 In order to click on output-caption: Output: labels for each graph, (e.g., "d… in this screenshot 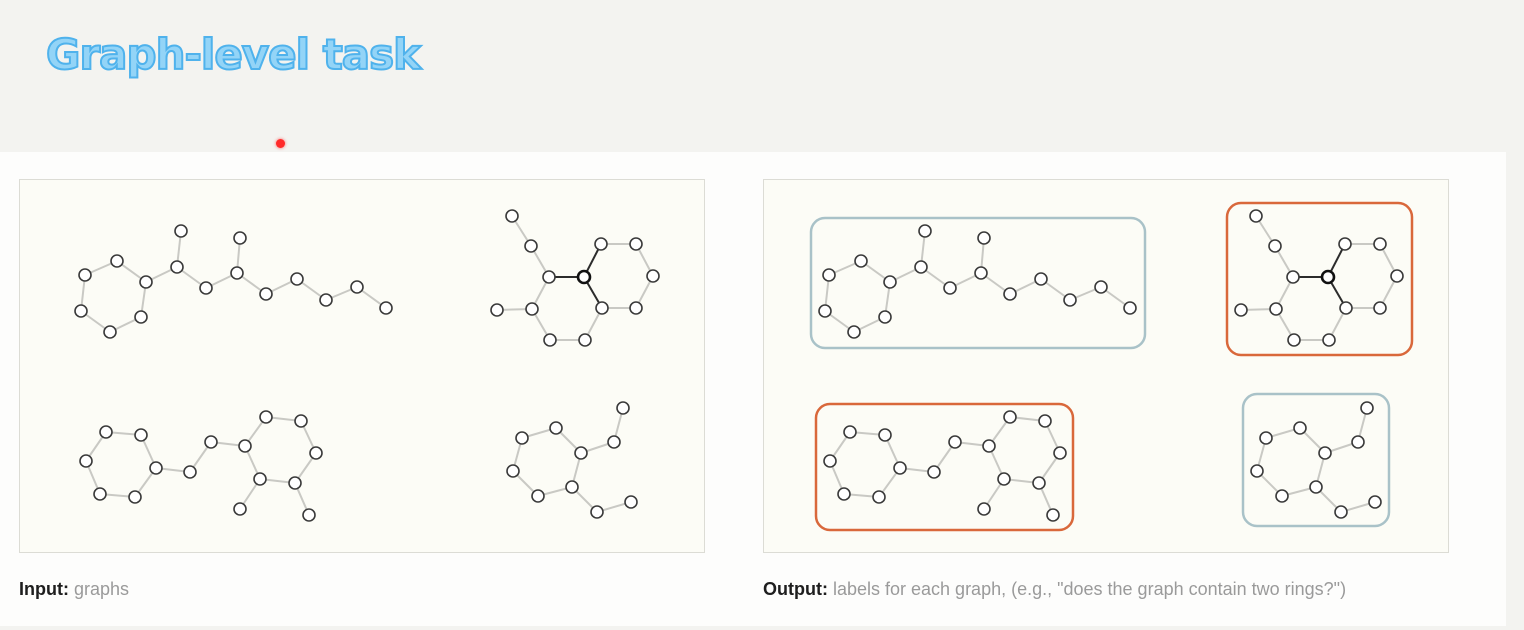, I will do `click(1054, 589)`.